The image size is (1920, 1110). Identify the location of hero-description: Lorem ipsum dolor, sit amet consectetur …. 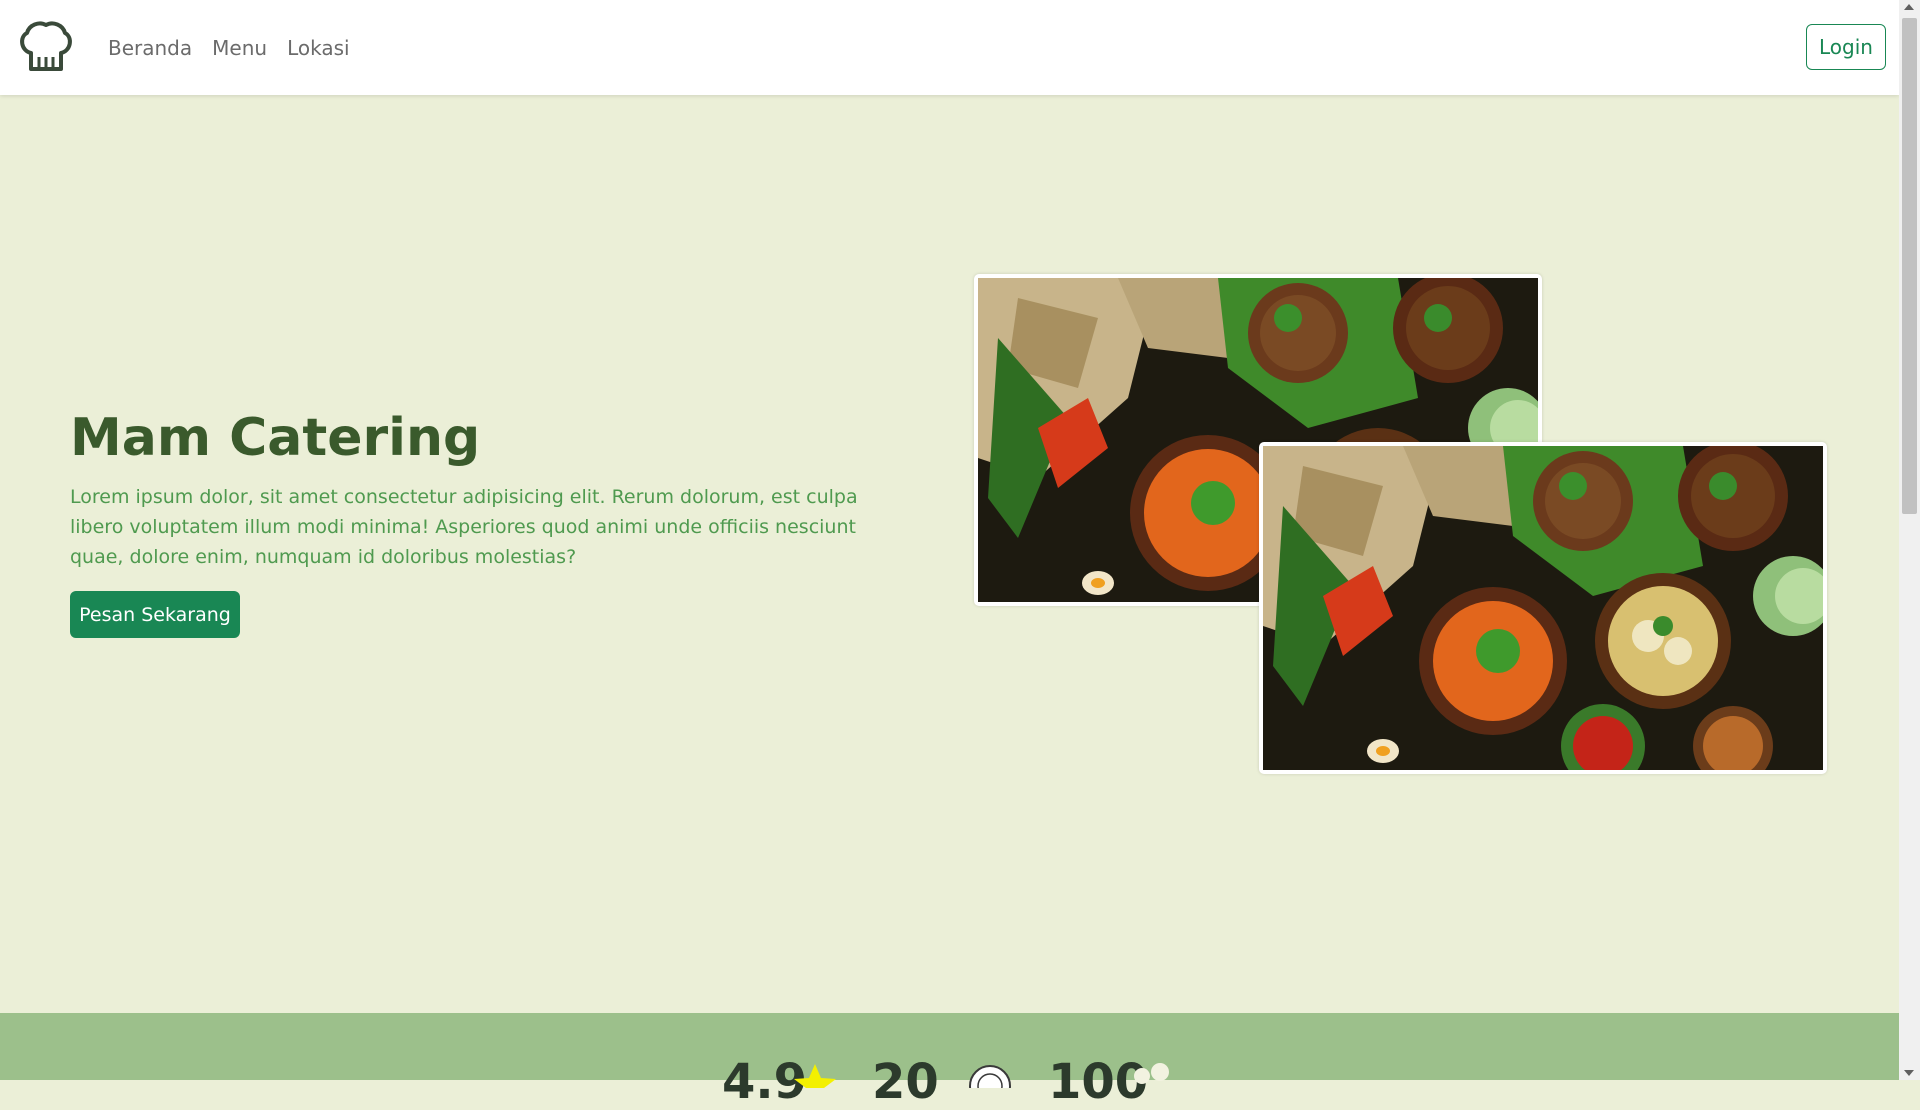
(464, 527).